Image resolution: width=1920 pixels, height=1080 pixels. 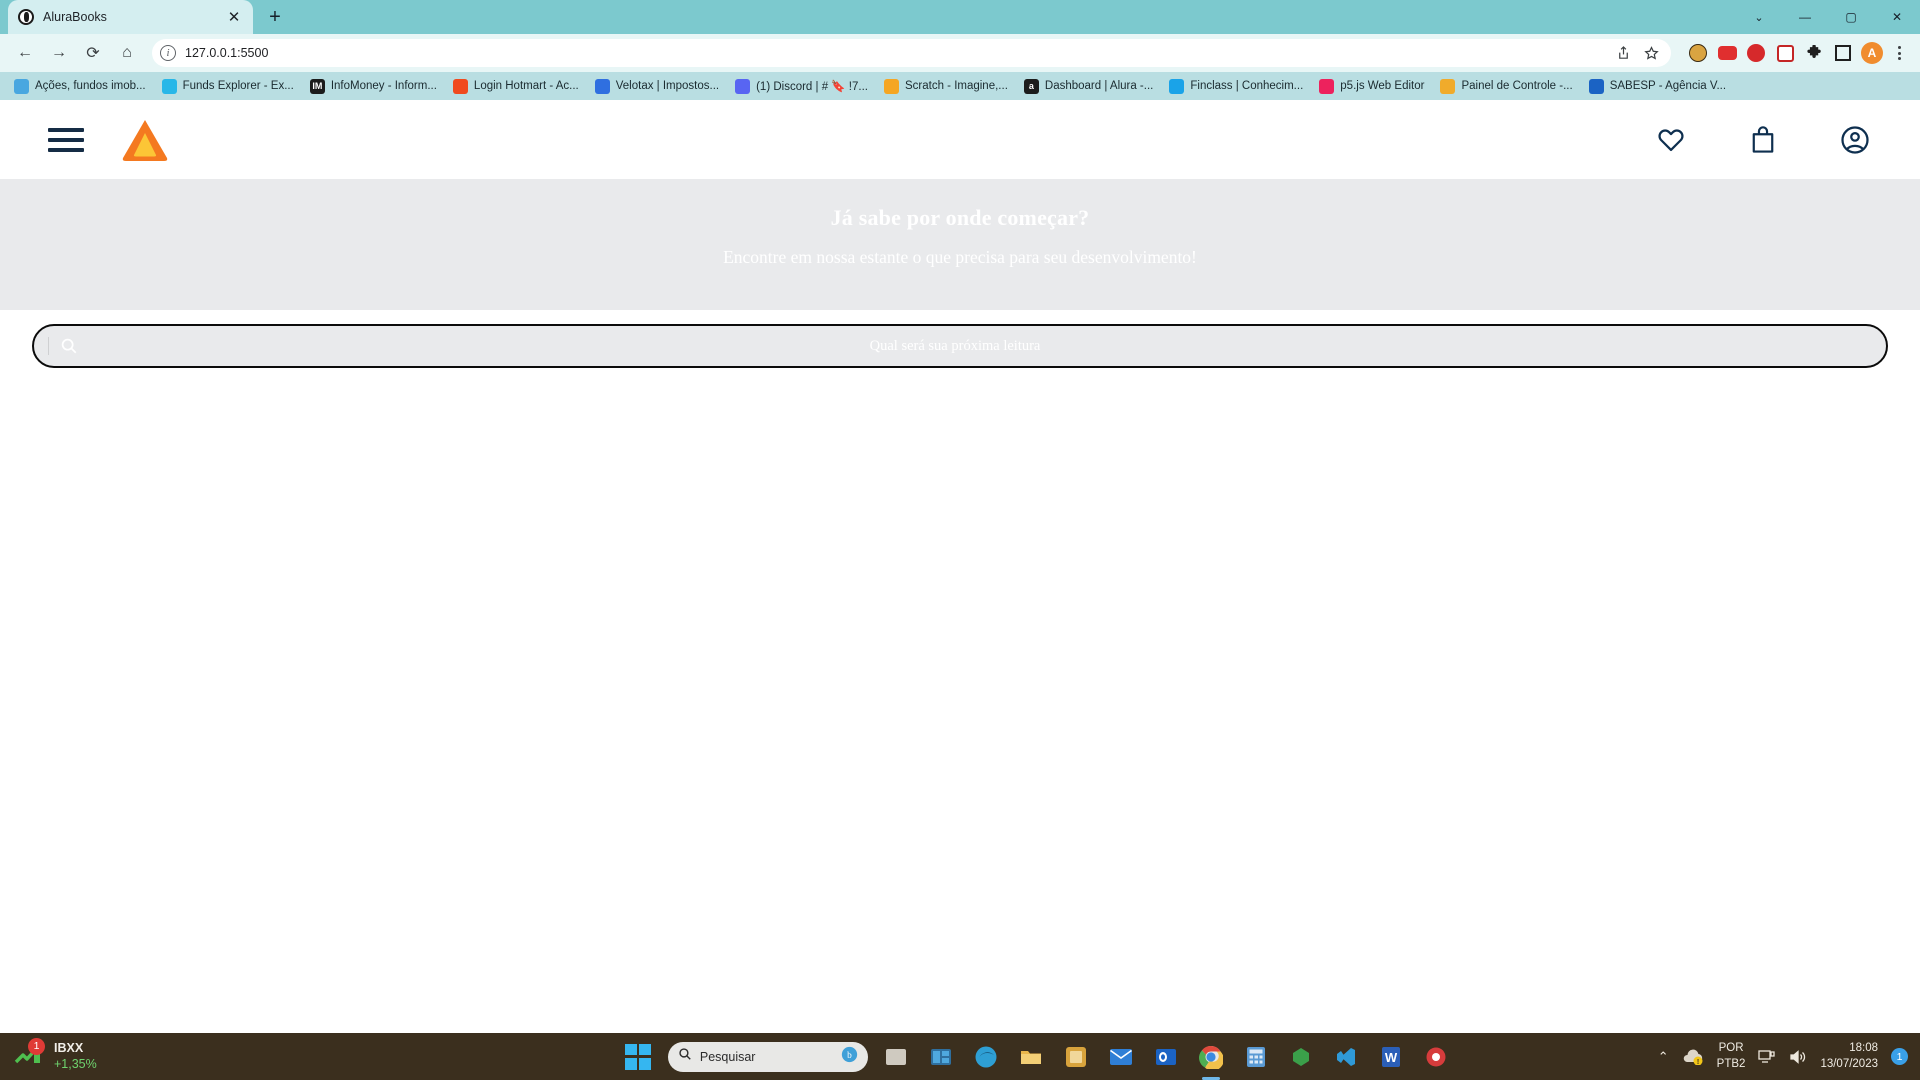 What do you see at coordinates (59, 53) in the screenshot?
I see `forward-icon: →` at bounding box center [59, 53].